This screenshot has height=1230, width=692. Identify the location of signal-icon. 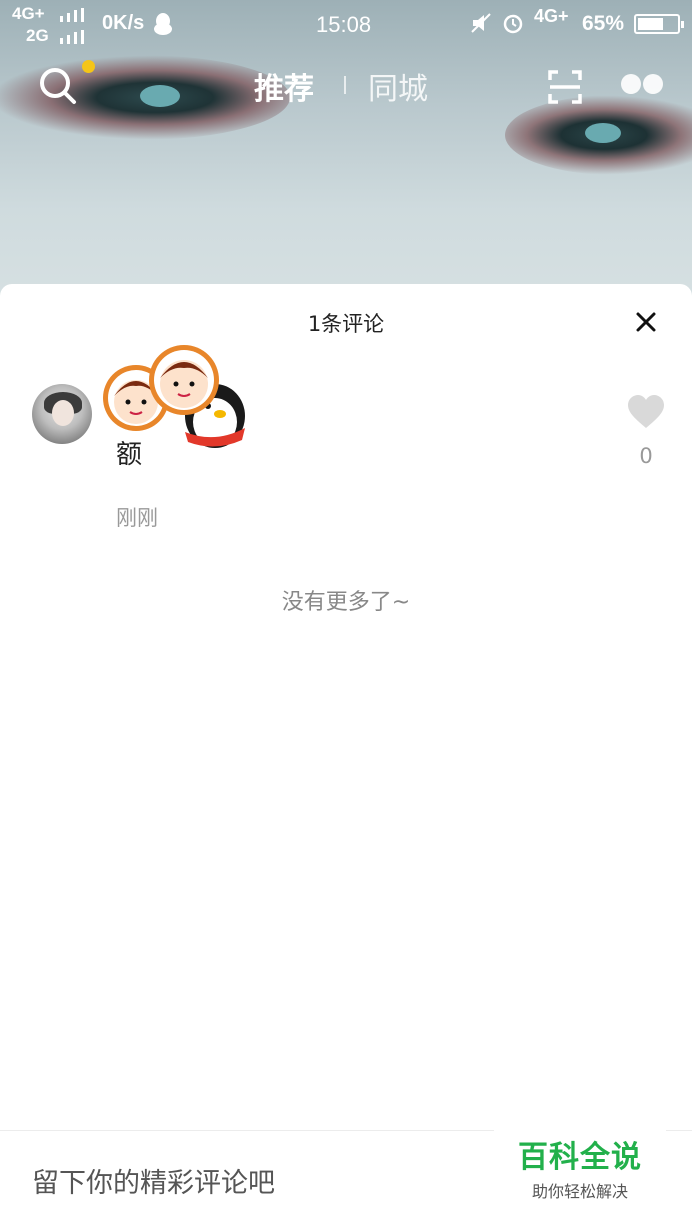
(72, 15).